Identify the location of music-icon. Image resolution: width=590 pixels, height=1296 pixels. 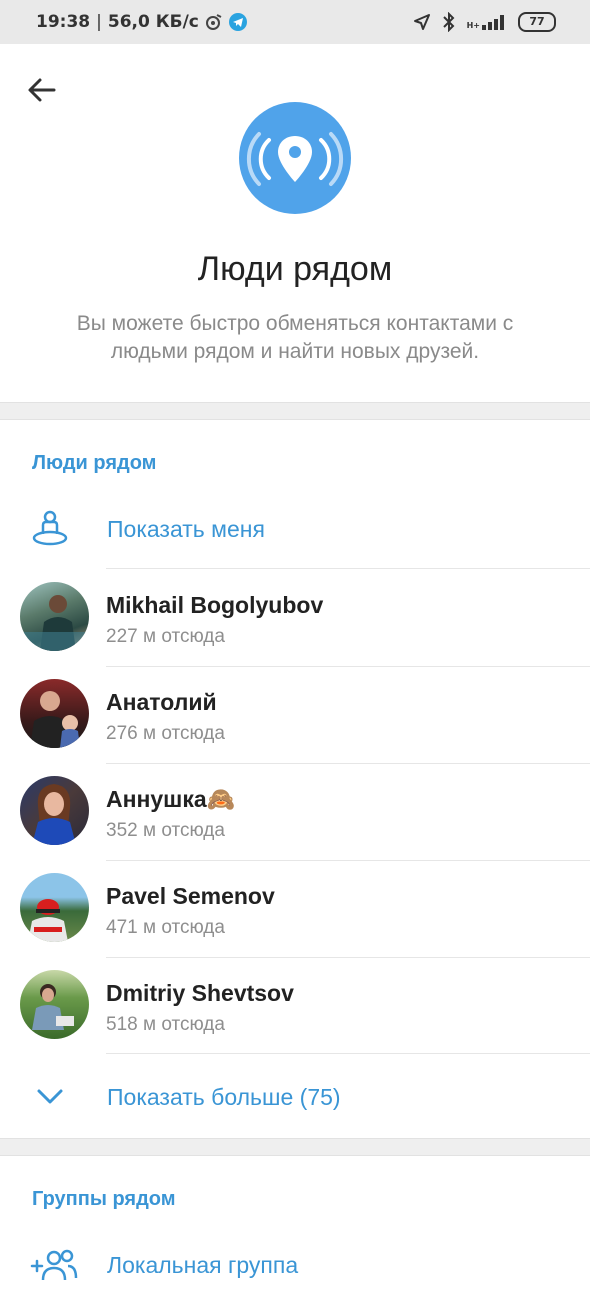
(214, 22).